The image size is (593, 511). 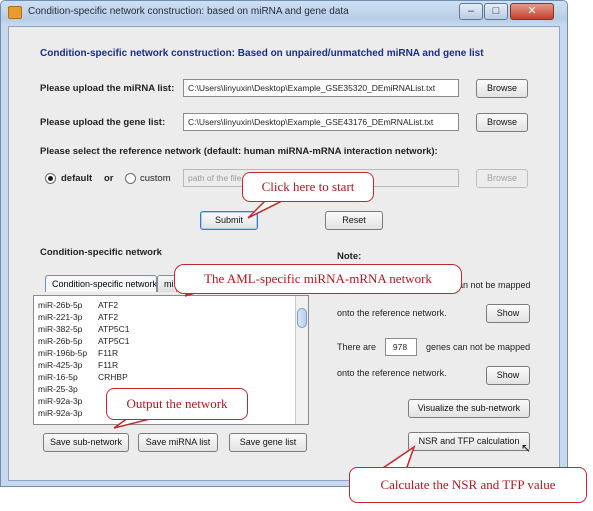 What do you see at coordinates (354, 220) in the screenshot?
I see `reset-button: Reset` at bounding box center [354, 220].